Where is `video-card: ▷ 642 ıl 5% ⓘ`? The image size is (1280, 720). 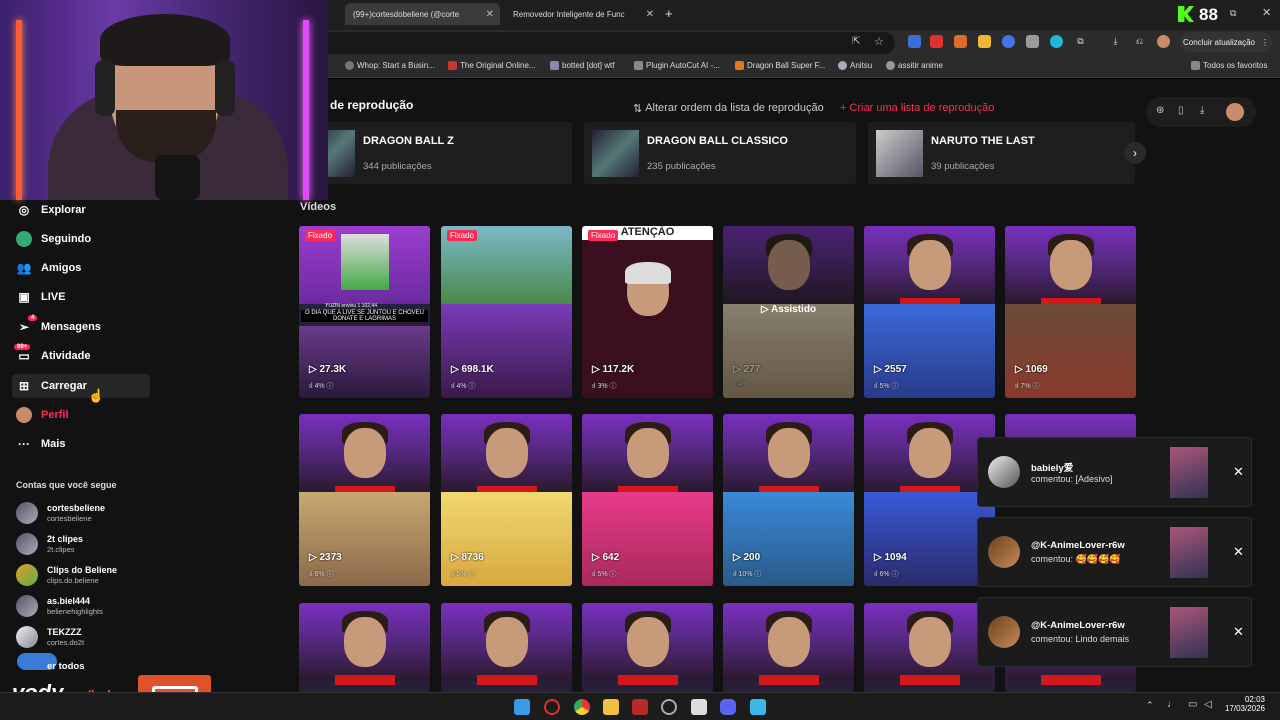
video-card: ▷ 642 ıl 5% ⓘ is located at coordinates (647, 500).